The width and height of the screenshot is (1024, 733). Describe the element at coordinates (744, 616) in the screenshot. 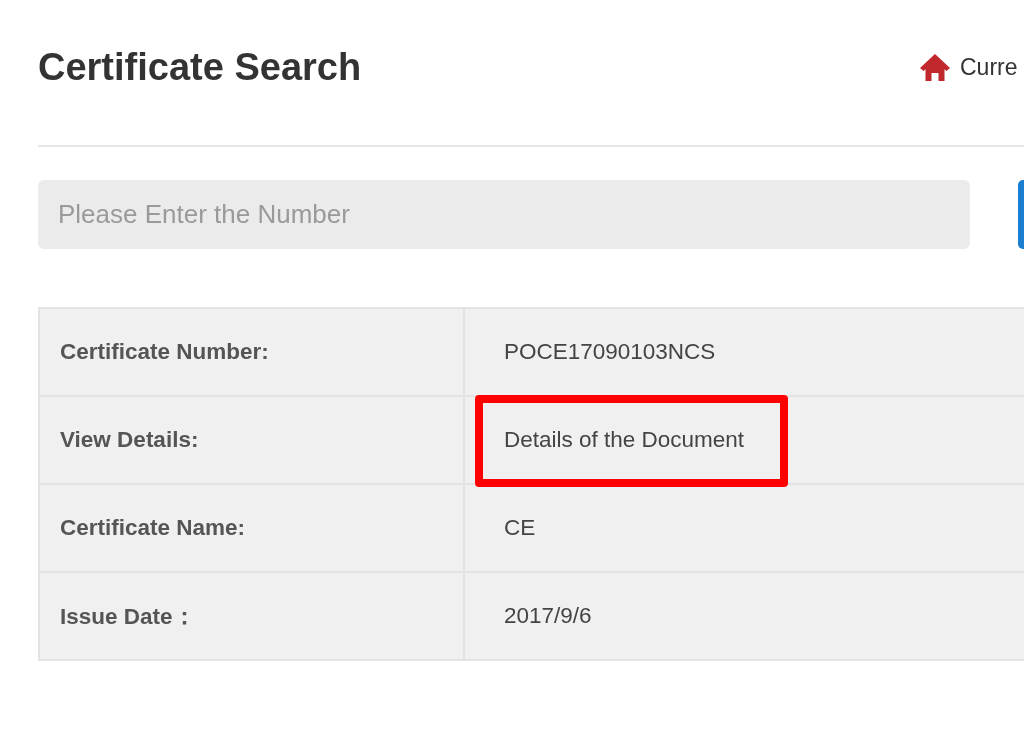

I see `table-cell: 2017/9/6` at that location.